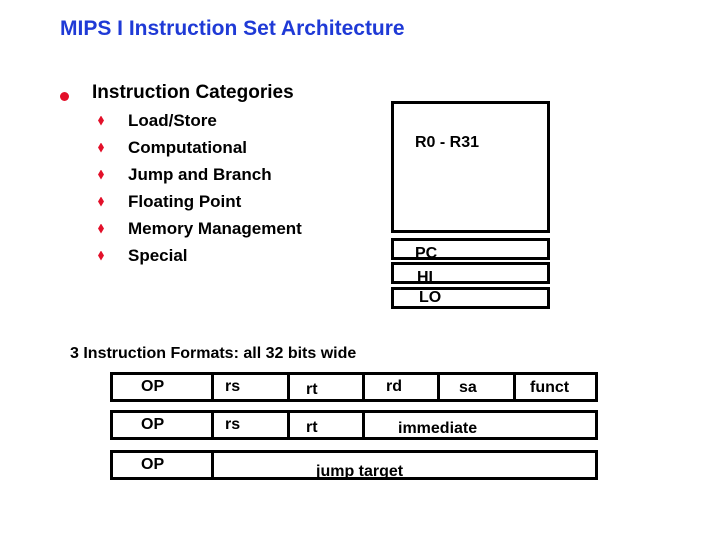 Image resolution: width=720 pixels, height=540 pixels. Describe the element at coordinates (447, 142) in the screenshot. I see `register-file-label: R0 - R31` at that location.